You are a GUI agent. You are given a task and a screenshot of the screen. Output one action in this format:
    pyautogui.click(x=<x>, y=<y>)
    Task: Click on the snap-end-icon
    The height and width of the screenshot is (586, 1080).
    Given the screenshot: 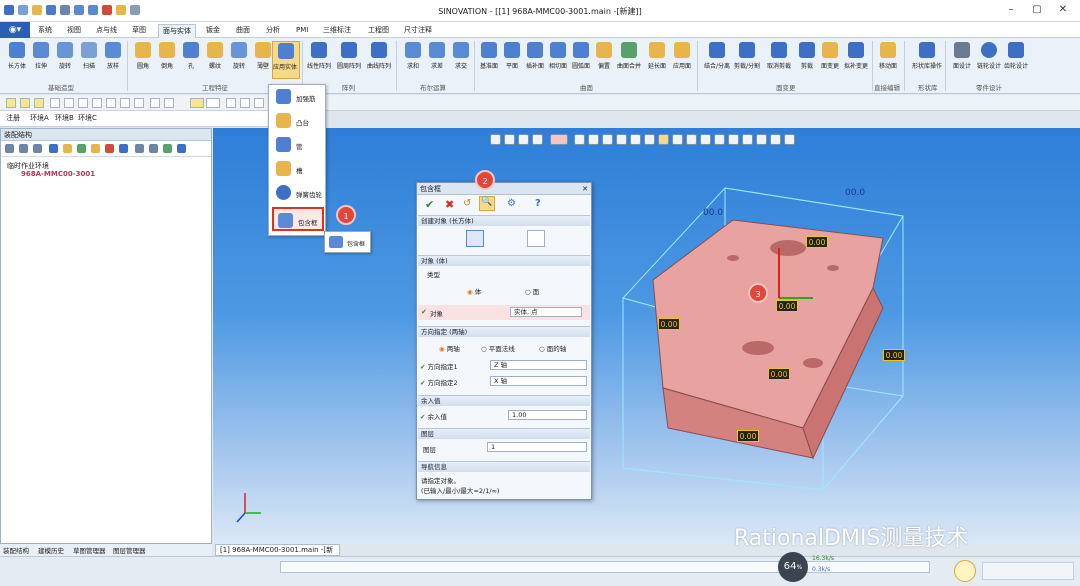 What is the action you would take?
    pyautogui.click(x=25, y=103)
    